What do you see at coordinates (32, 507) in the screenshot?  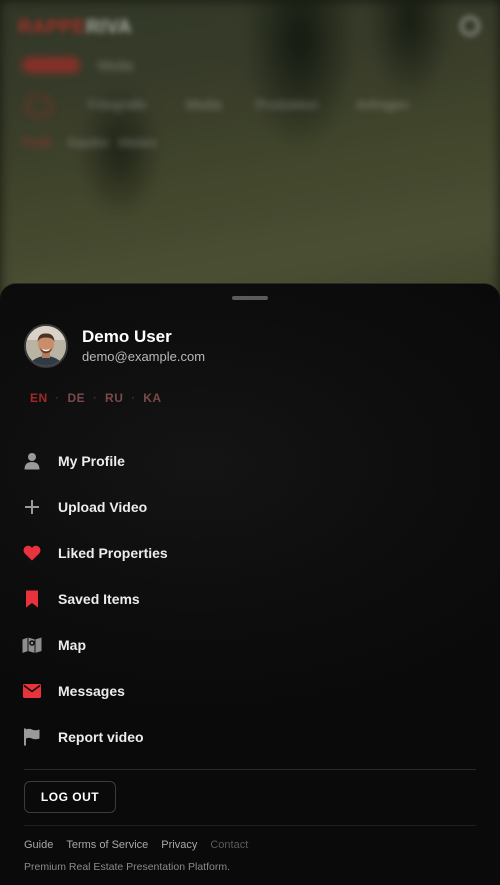 I see `plus-icon` at bounding box center [32, 507].